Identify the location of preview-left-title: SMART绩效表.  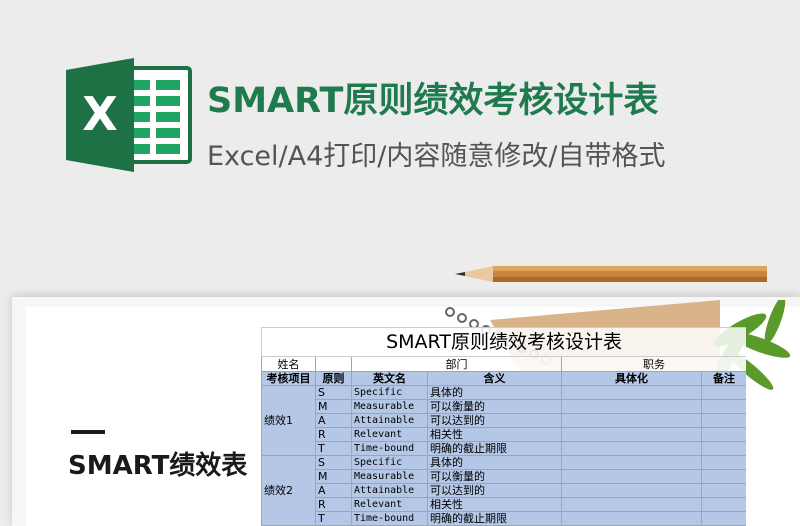
(158, 466).